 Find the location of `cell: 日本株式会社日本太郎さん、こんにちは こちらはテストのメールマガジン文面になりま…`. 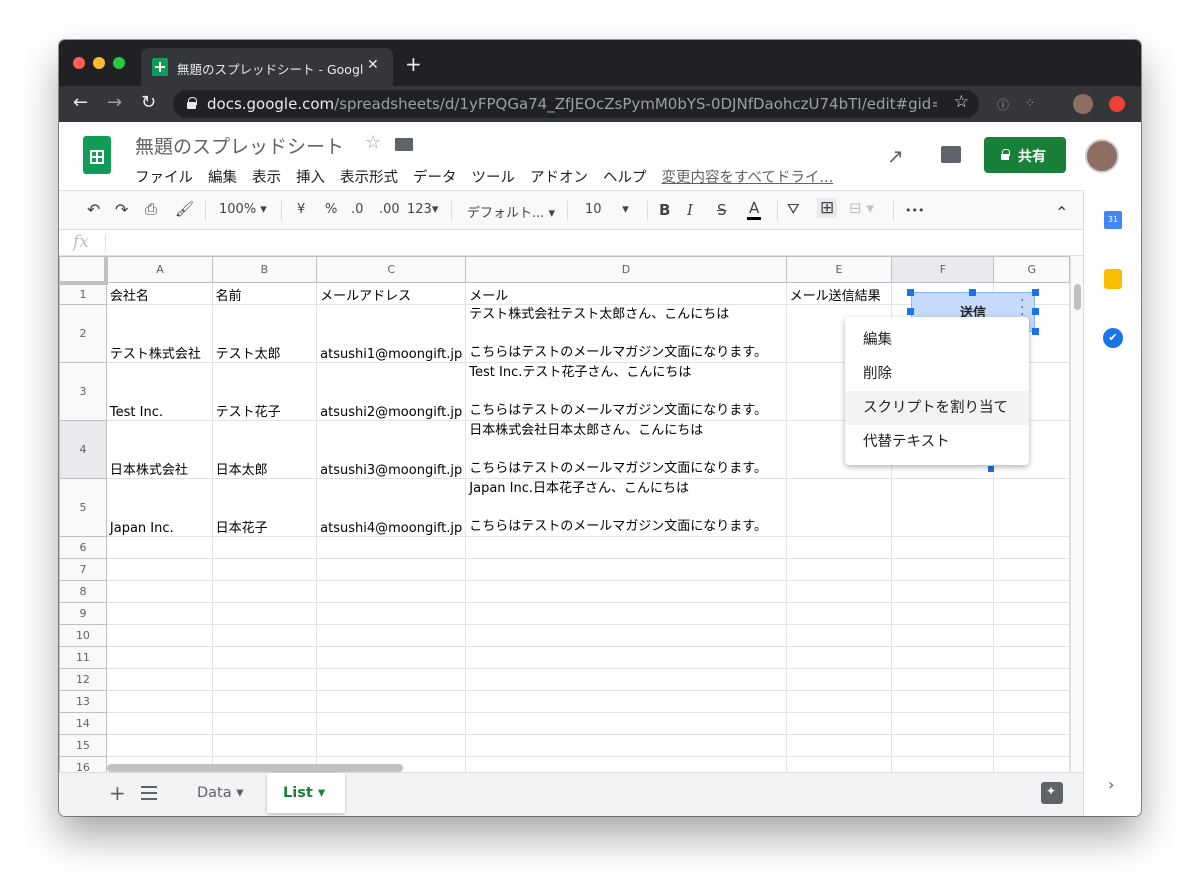

cell: 日本株式会社日本太郎さん、こんにちは こちらはテストのメールマガジン文面になりま… is located at coordinates (626, 449).